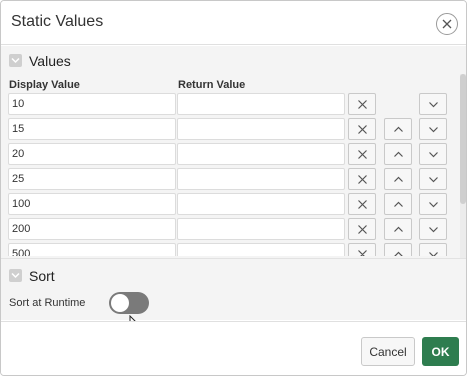  Describe the element at coordinates (233, 258) in the screenshot. I see `region-divider` at that location.